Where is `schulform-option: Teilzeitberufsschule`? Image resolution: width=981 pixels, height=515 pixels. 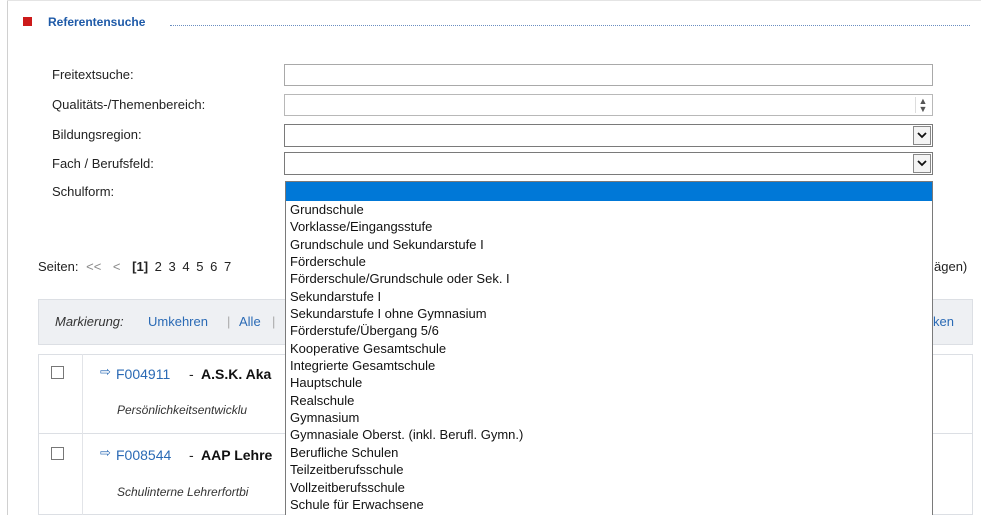 schulform-option: Teilzeitberufsschule is located at coordinates (609, 469).